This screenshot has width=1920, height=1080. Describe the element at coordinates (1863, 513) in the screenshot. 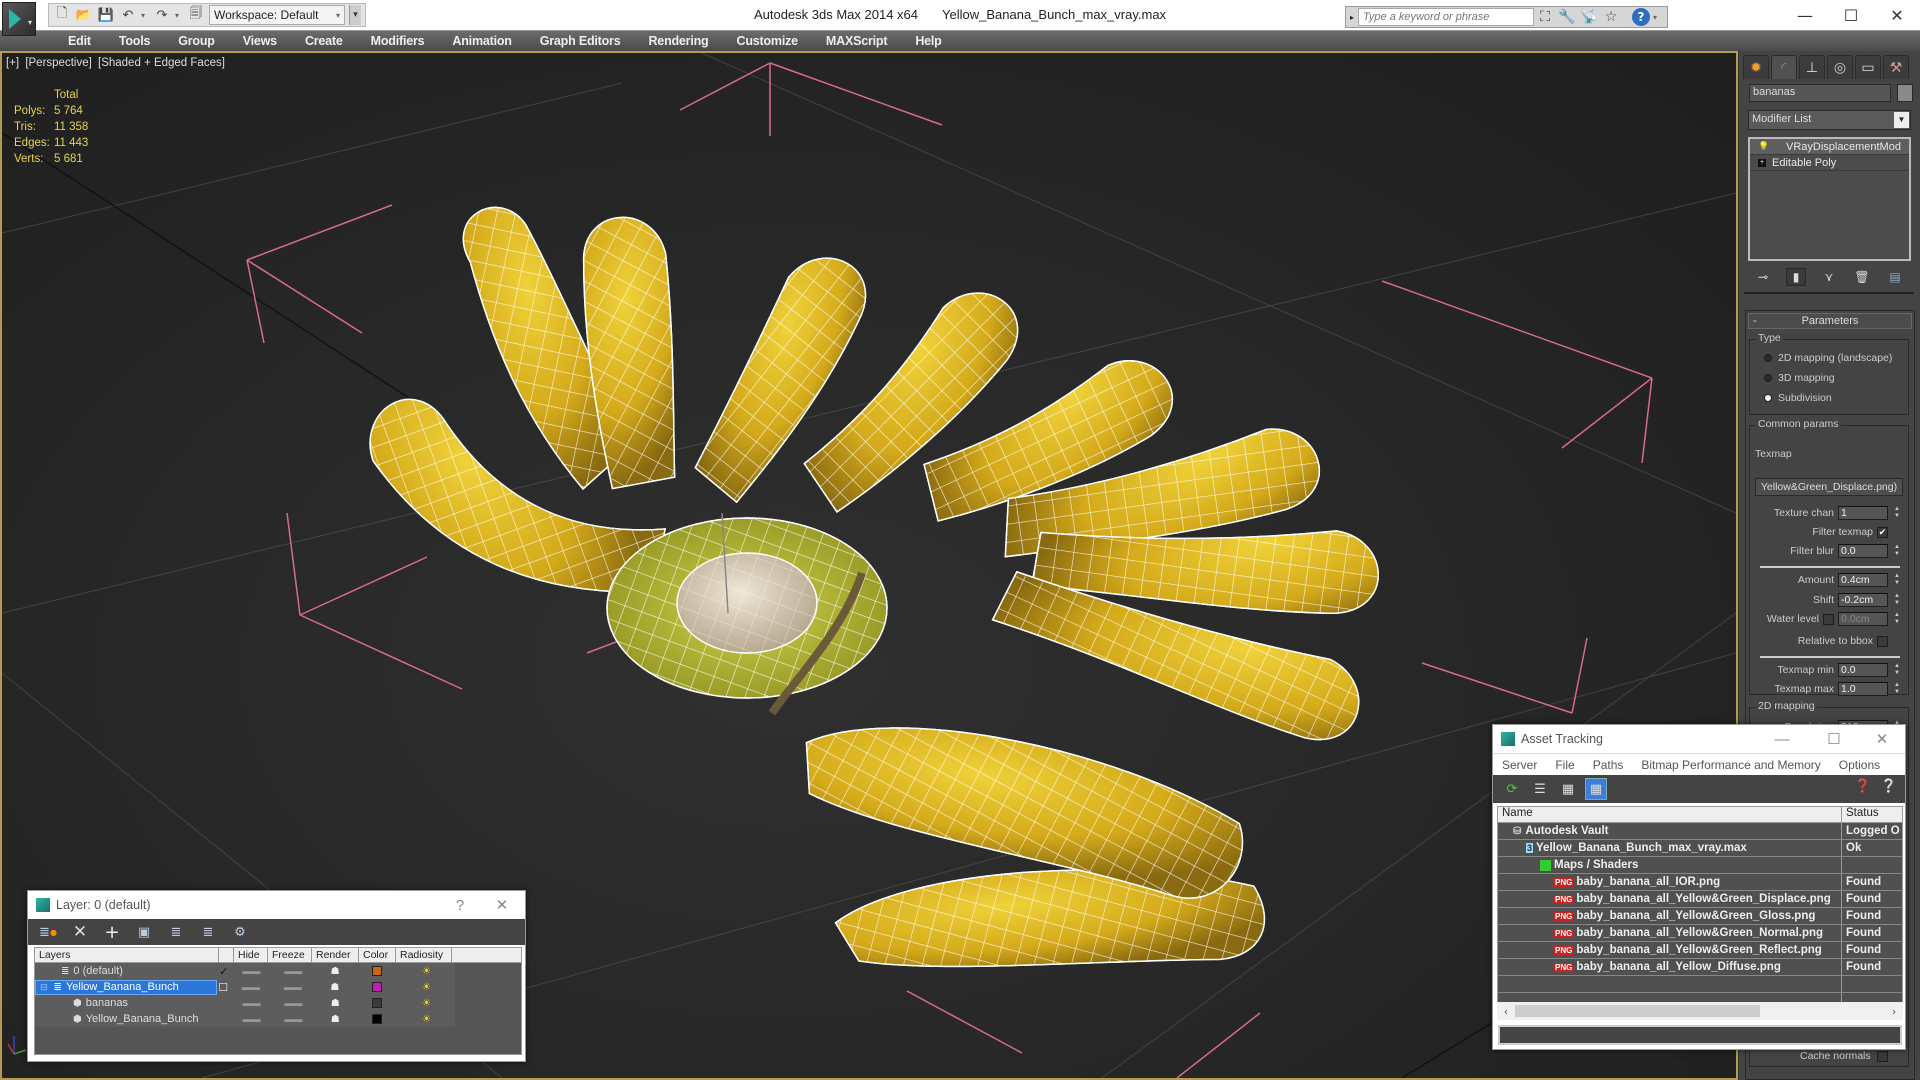

I see `texture-chan-spinner: 1` at that location.